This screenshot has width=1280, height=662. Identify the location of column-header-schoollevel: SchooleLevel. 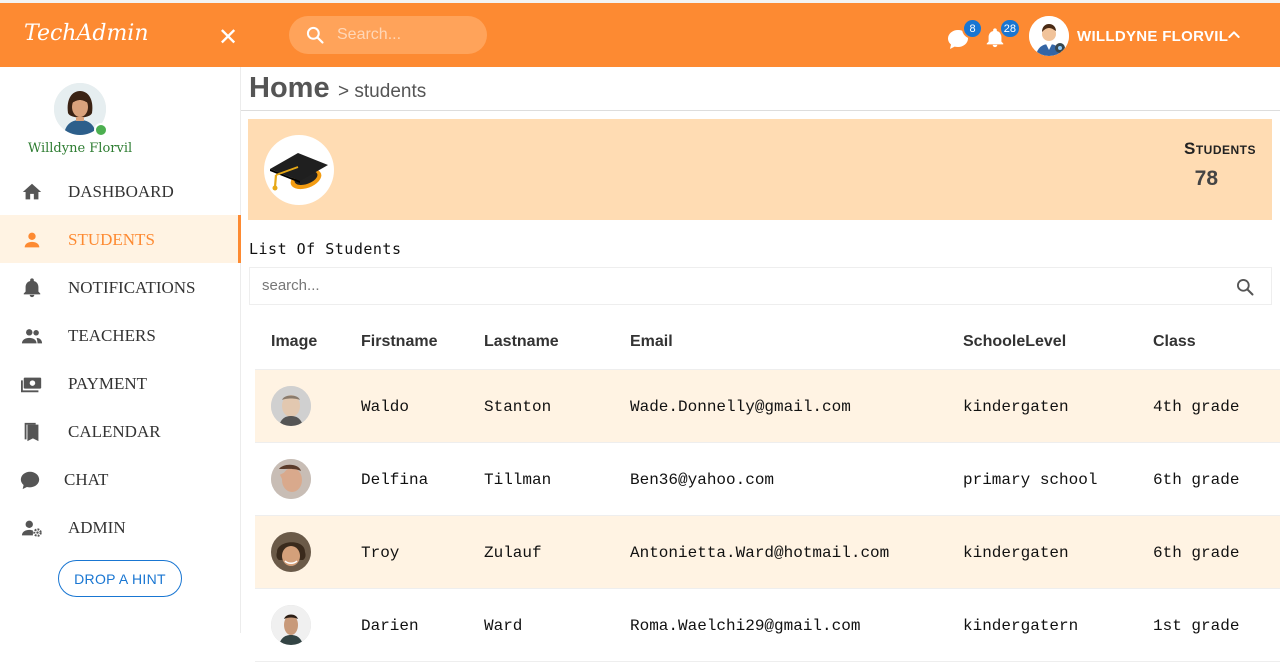
(1014, 342).